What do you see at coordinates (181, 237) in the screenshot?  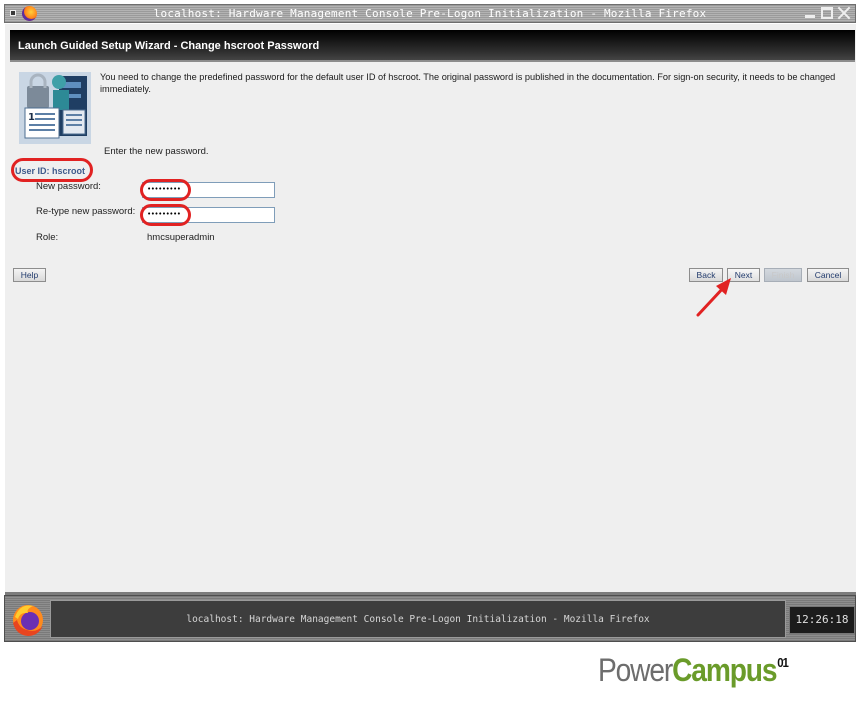 I see `role-value: hmcsuperadmin` at bounding box center [181, 237].